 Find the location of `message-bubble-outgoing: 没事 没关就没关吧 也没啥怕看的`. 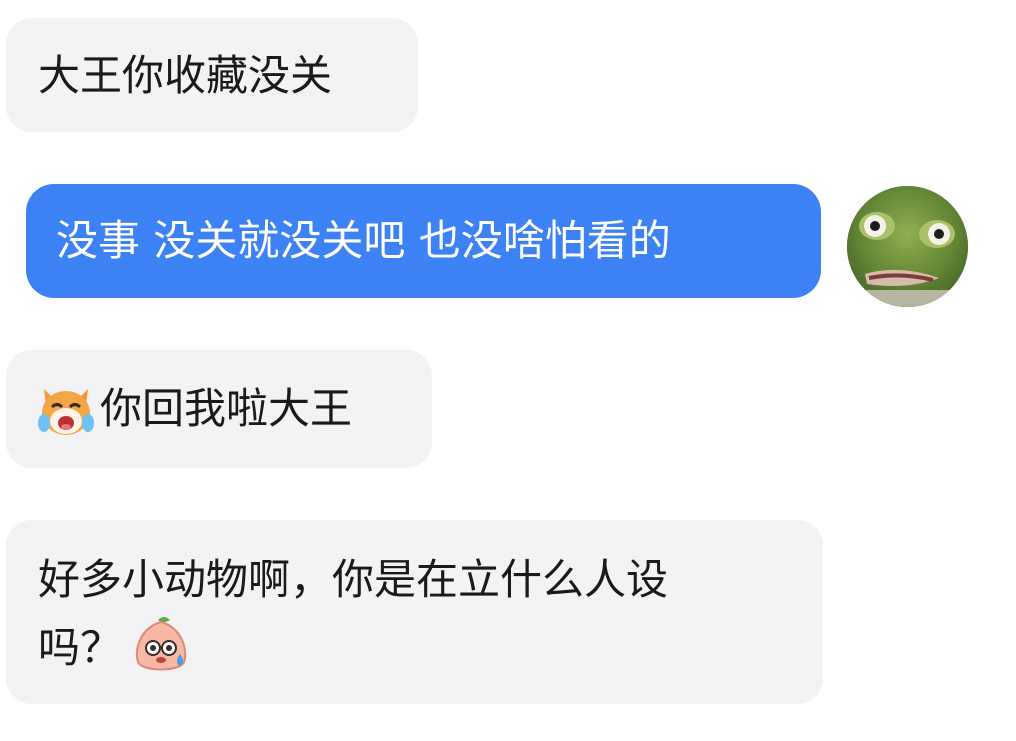

message-bubble-outgoing: 没事 没关就没关吧 也没啥怕看的 is located at coordinates (423, 241).